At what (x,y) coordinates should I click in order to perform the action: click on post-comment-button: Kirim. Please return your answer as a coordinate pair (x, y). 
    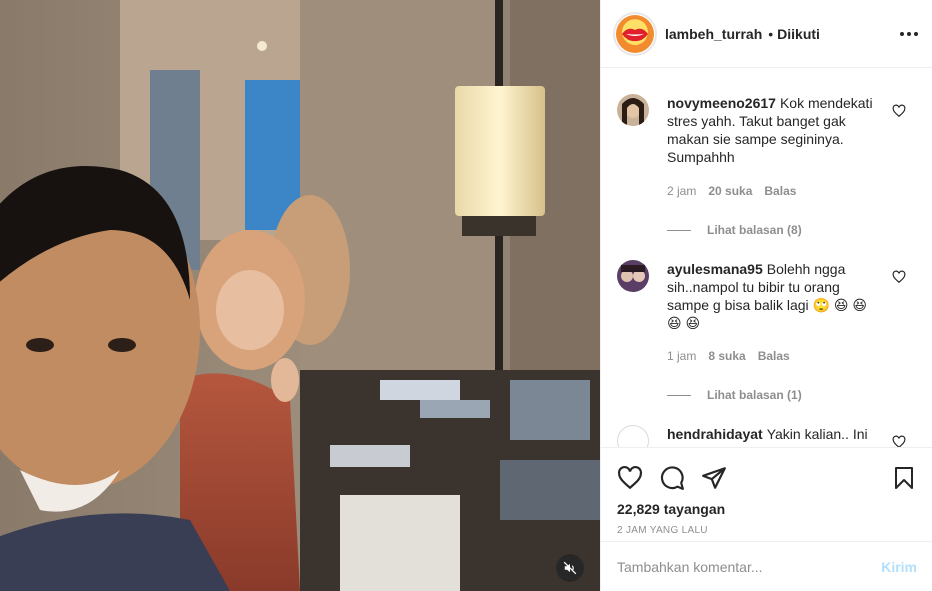
    Looking at the image, I should click on (899, 567).